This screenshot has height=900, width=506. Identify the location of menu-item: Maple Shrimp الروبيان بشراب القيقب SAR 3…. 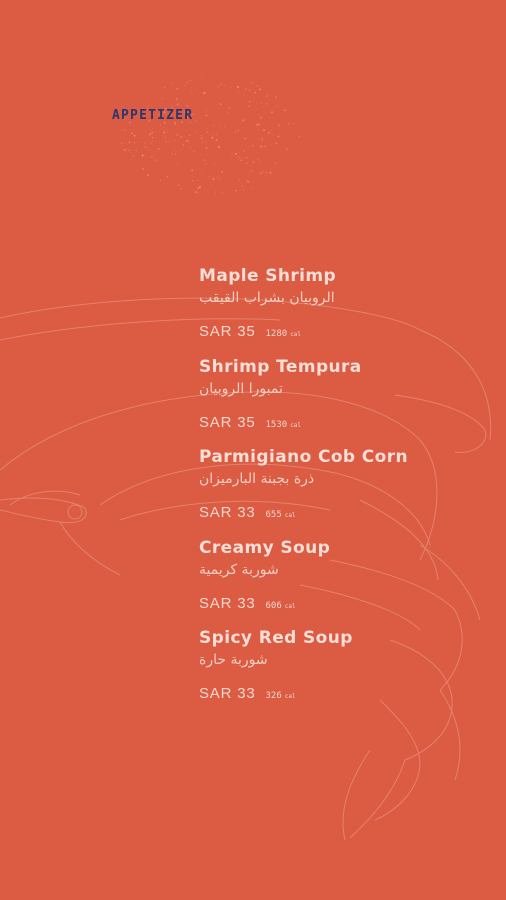
(349, 310).